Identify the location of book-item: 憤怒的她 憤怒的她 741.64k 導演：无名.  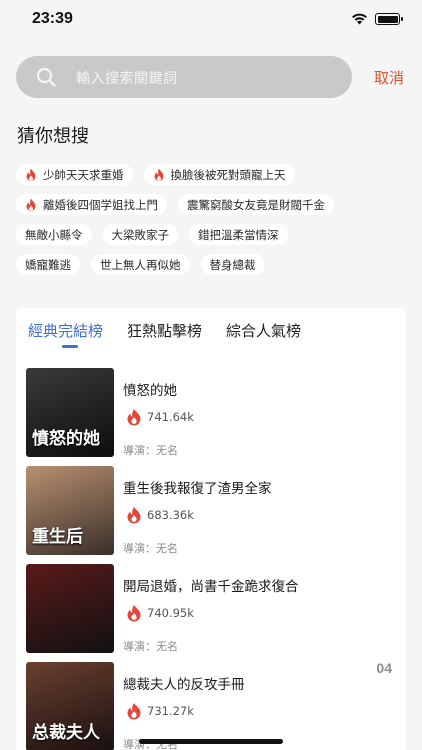
(211, 417).